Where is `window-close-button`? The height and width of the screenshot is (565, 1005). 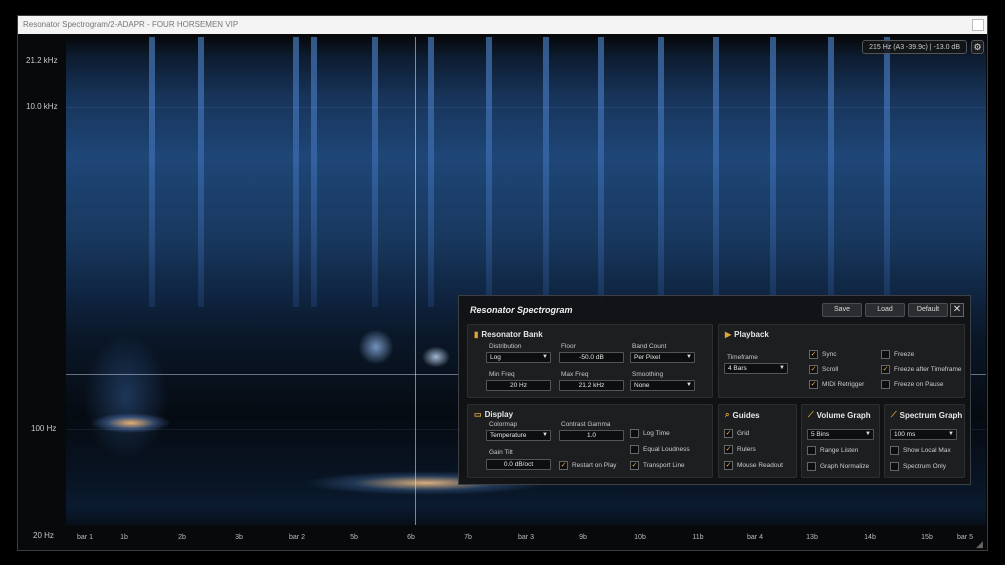 window-close-button is located at coordinates (978, 25).